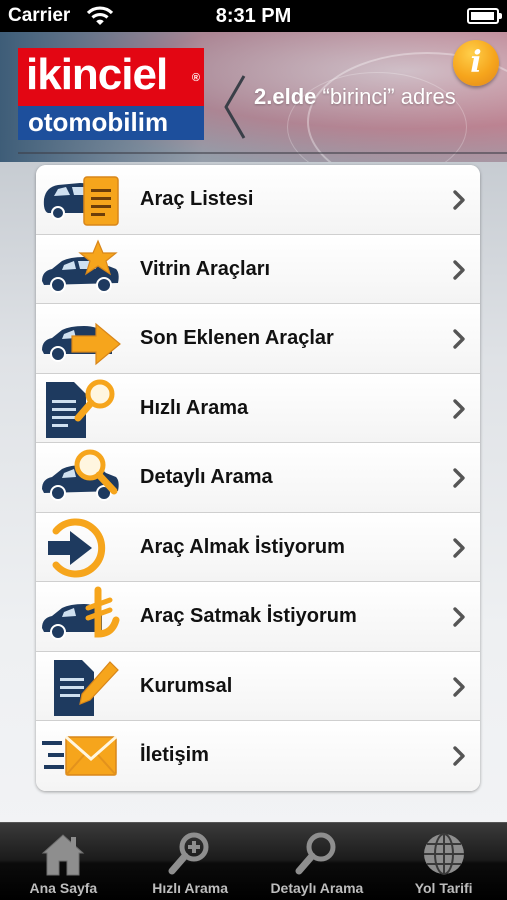 Image resolution: width=507 pixels, height=900 pixels. What do you see at coordinates (317, 888) in the screenshot?
I see `tab-label: Detaylı Arama` at bounding box center [317, 888].